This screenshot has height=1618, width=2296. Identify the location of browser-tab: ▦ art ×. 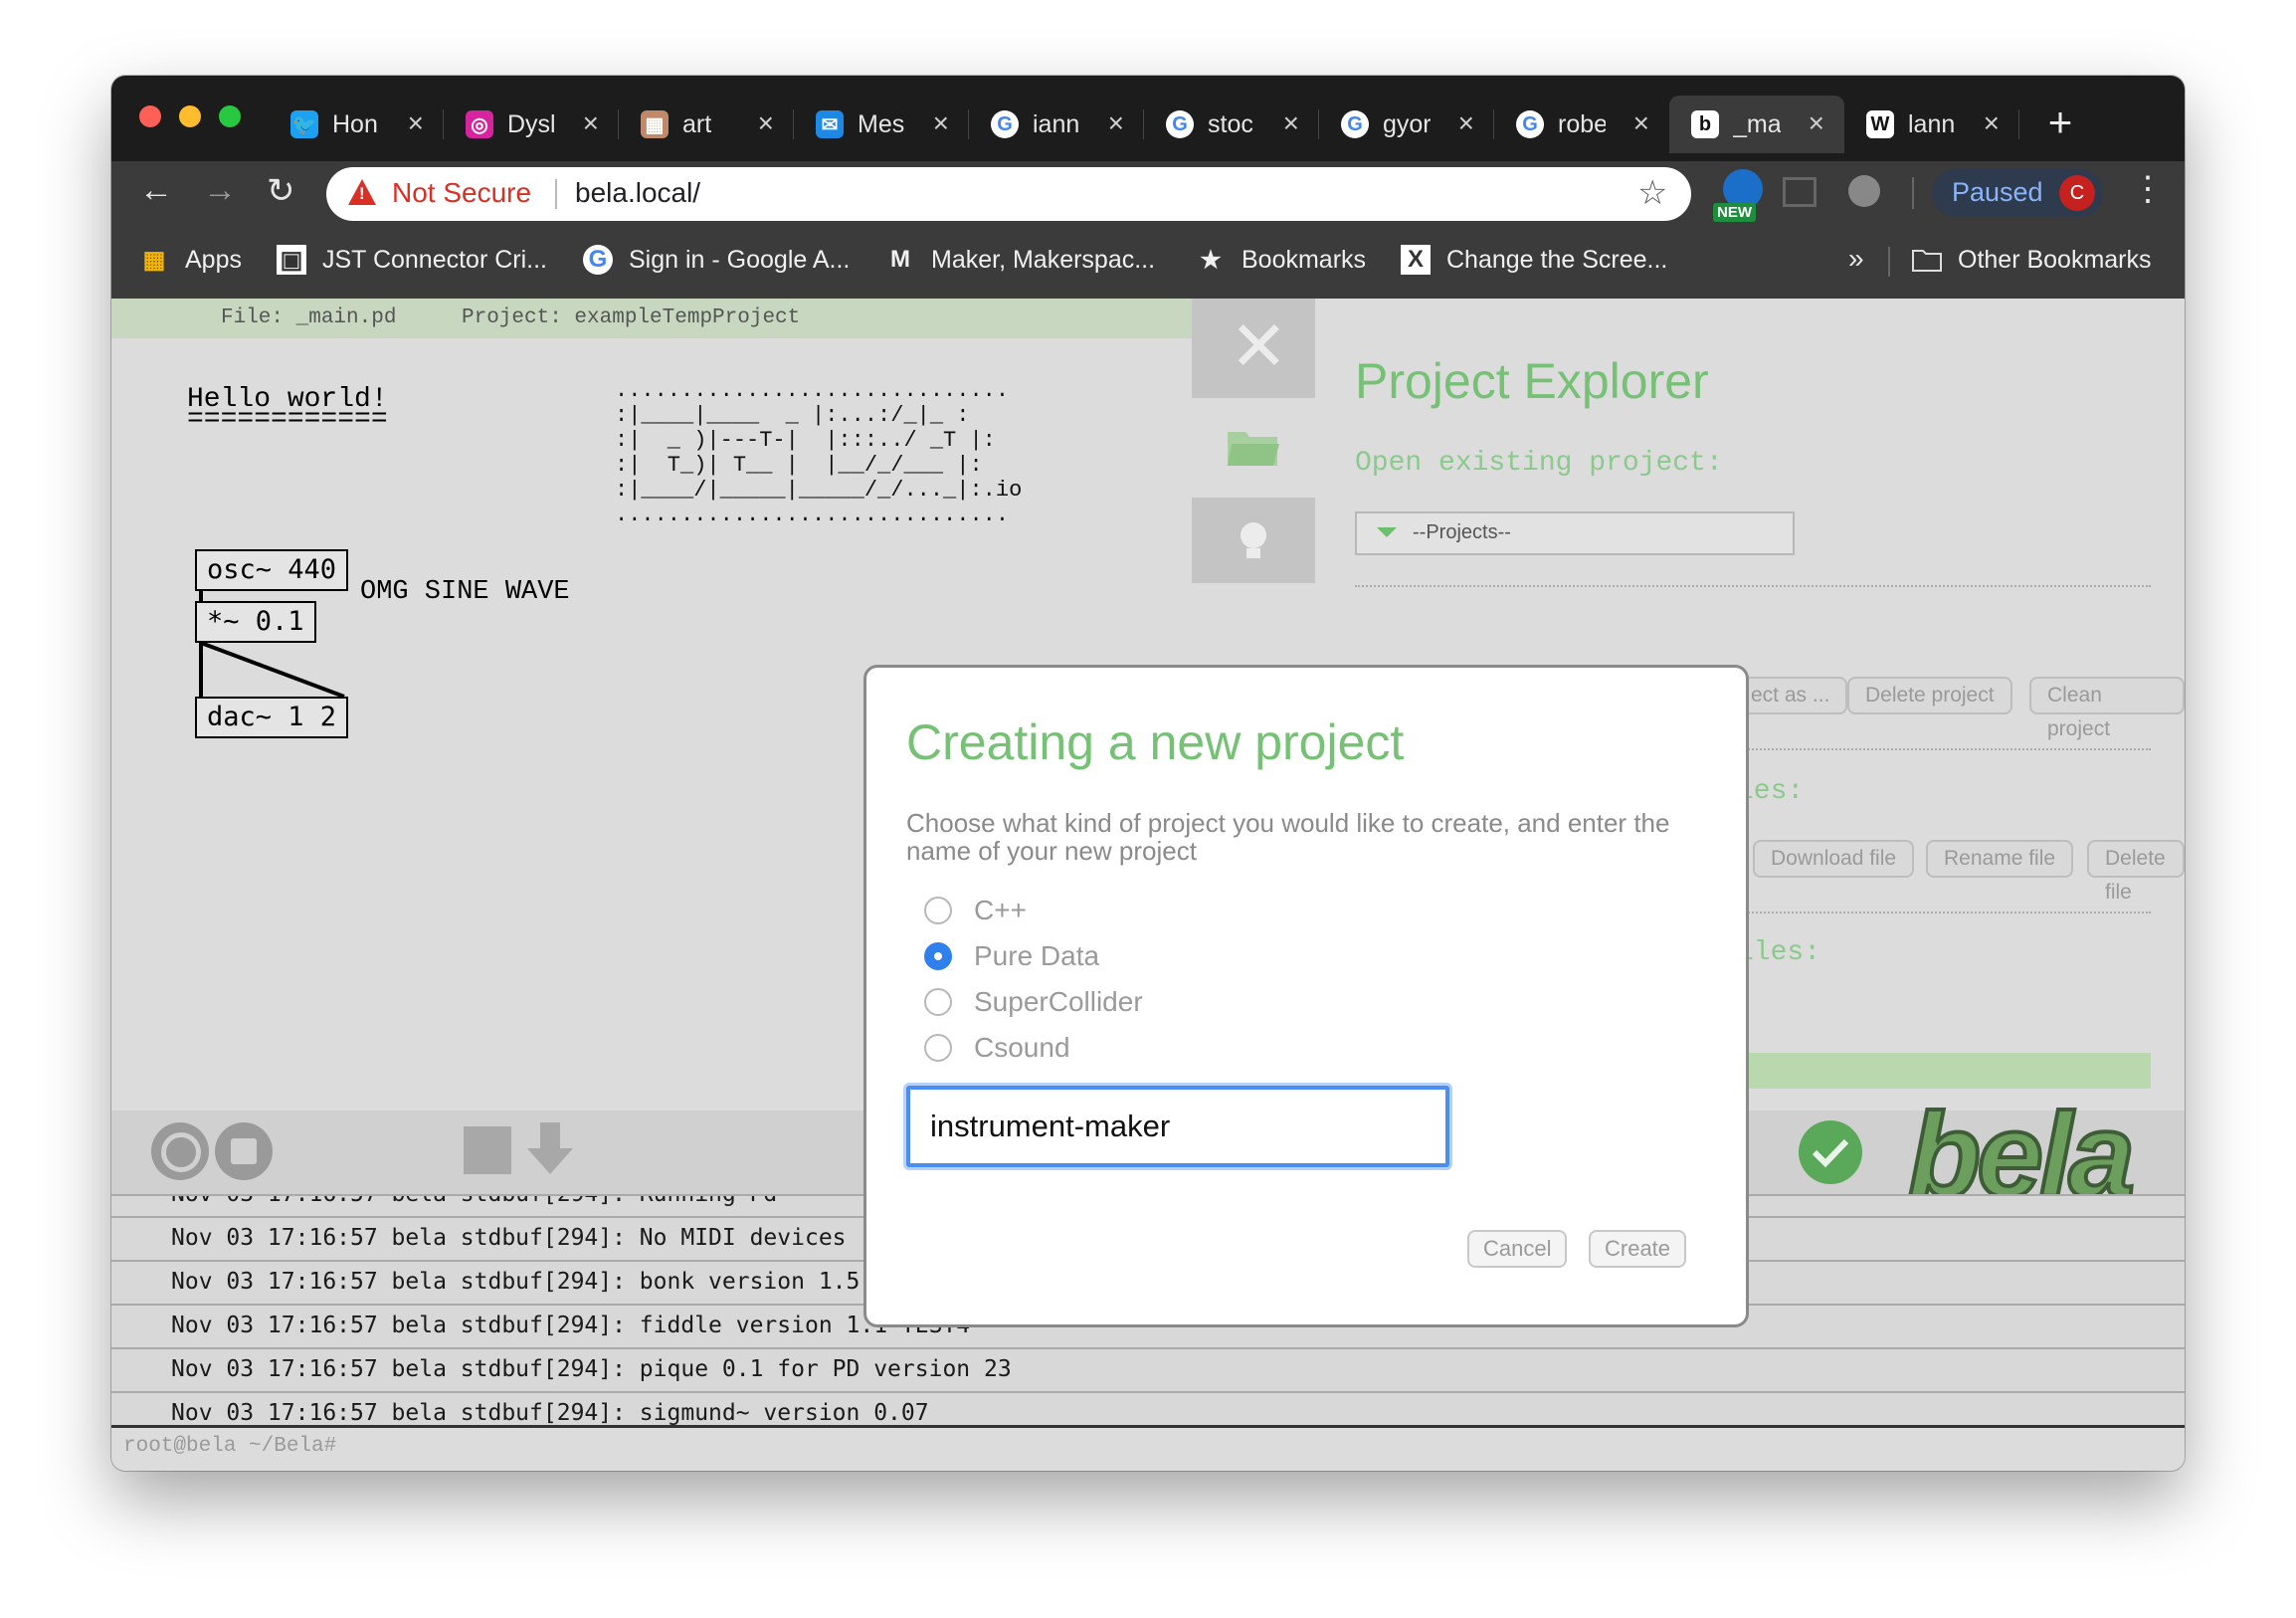
(707, 124).